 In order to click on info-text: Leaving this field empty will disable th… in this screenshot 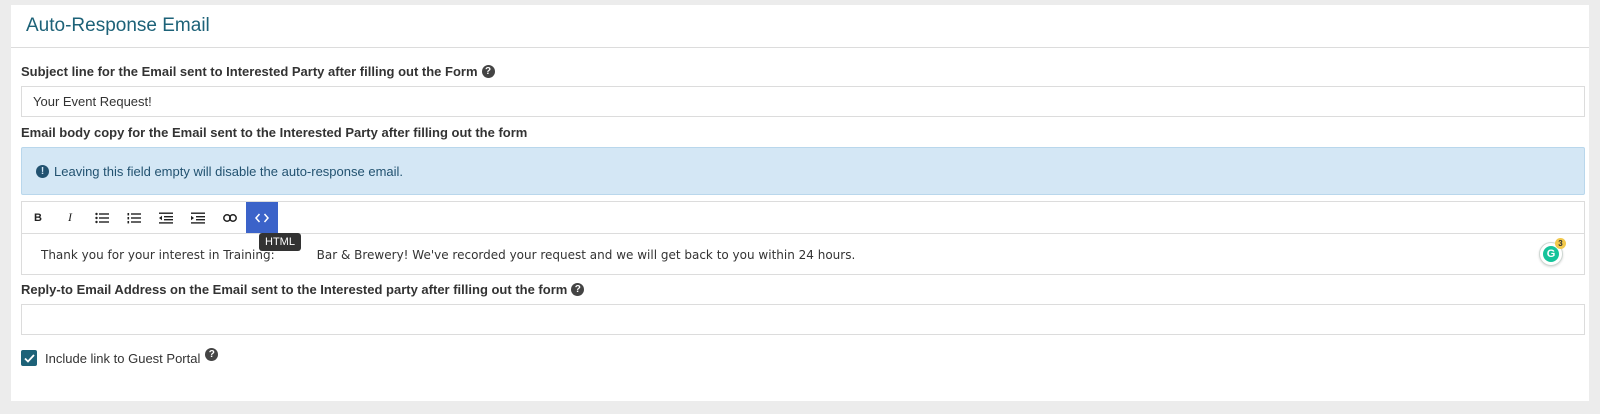, I will do `click(229, 171)`.